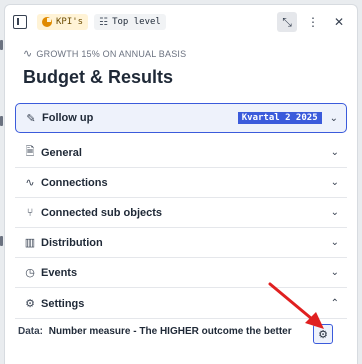  What do you see at coordinates (74, 182) in the screenshot?
I see `section-label: Connections` at bounding box center [74, 182].